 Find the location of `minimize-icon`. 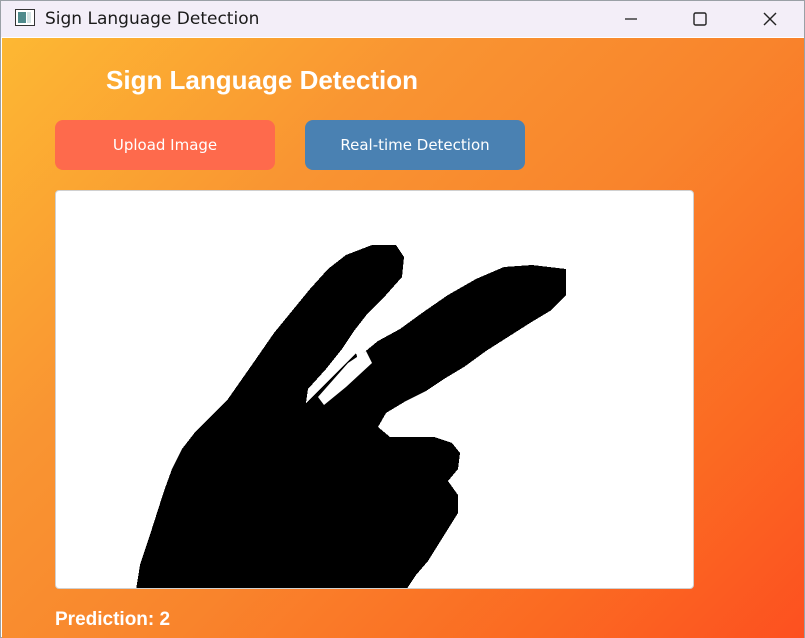

minimize-icon is located at coordinates (631, 19).